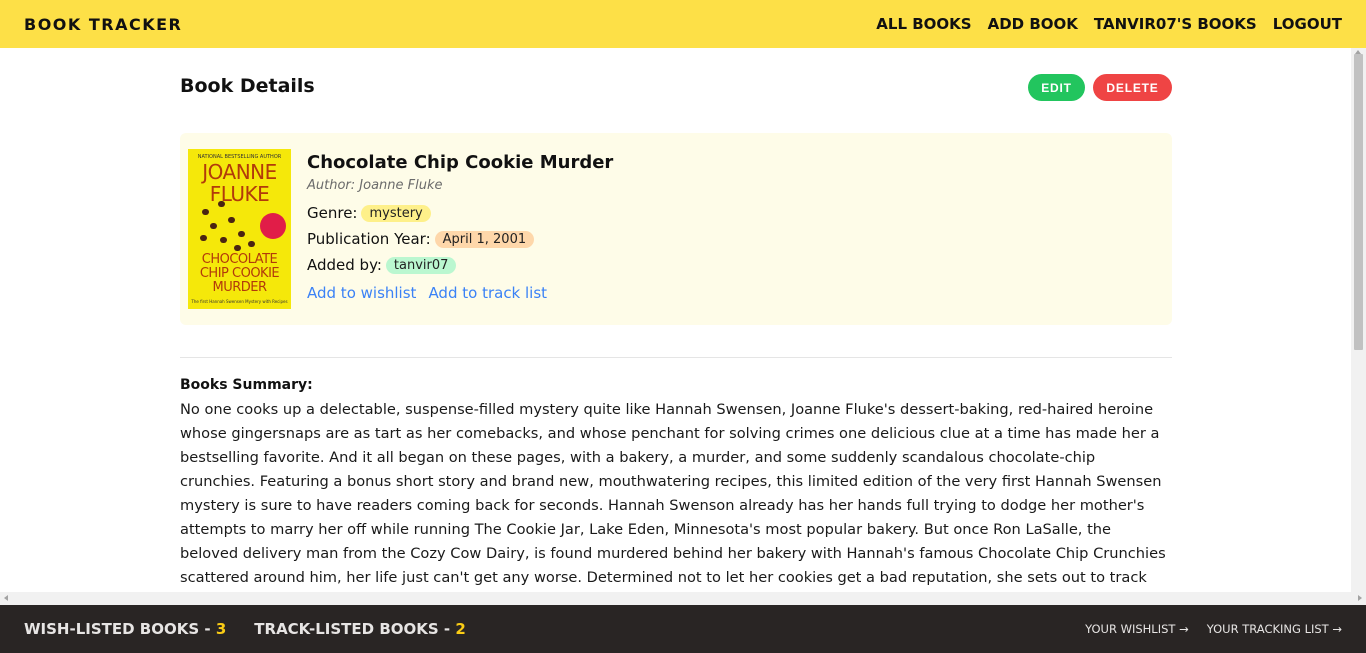  What do you see at coordinates (120, 629) in the screenshot?
I see `wishlist-count-label: WISH-LISTED BOOKS -` at bounding box center [120, 629].